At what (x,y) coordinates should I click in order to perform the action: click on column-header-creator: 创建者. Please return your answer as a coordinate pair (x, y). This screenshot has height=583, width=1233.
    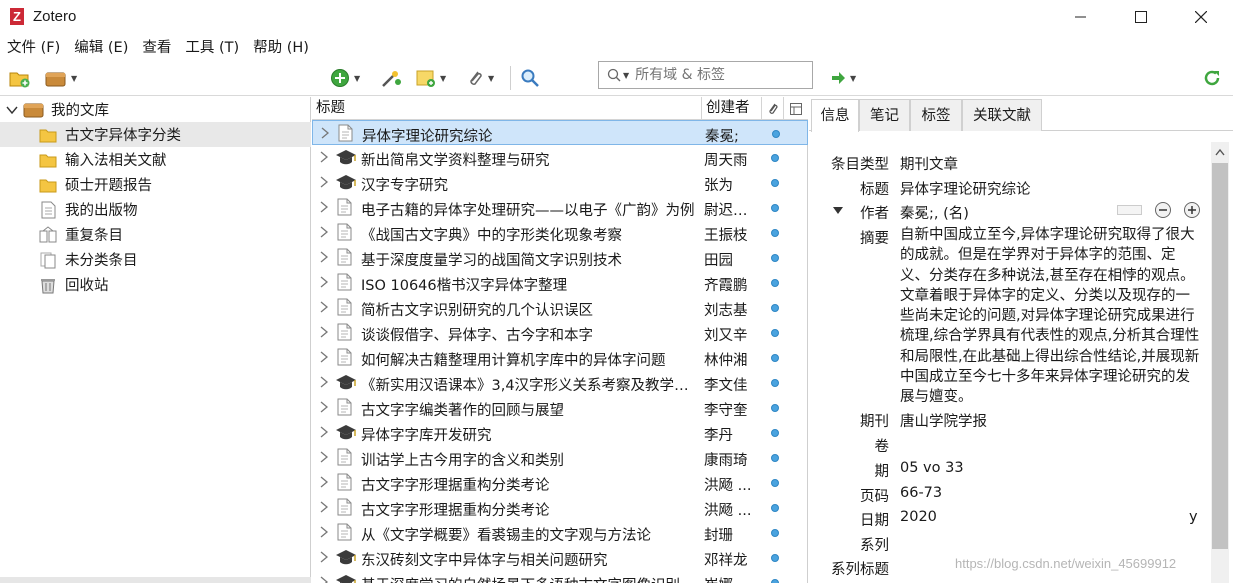
    Looking at the image, I should click on (732, 108).